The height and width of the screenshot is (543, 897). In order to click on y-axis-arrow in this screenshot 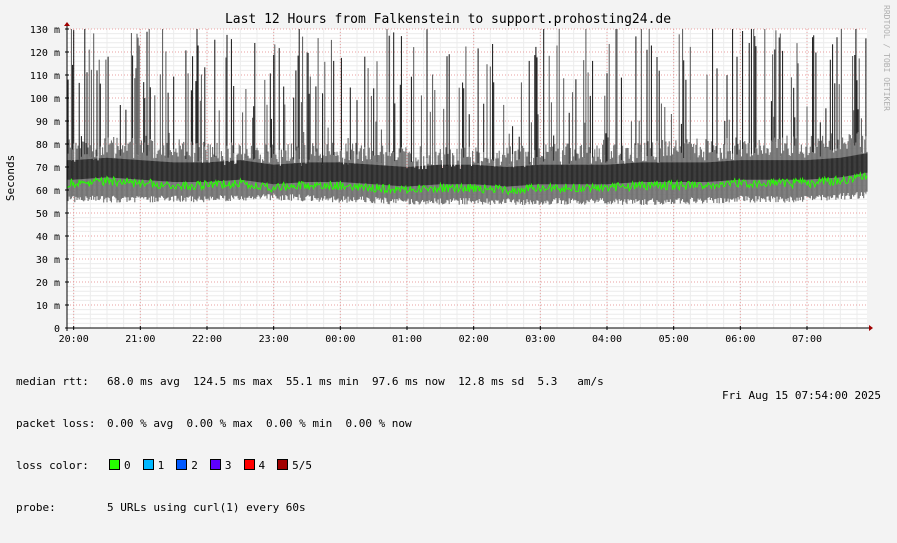, I will do `click(67, 24)`.